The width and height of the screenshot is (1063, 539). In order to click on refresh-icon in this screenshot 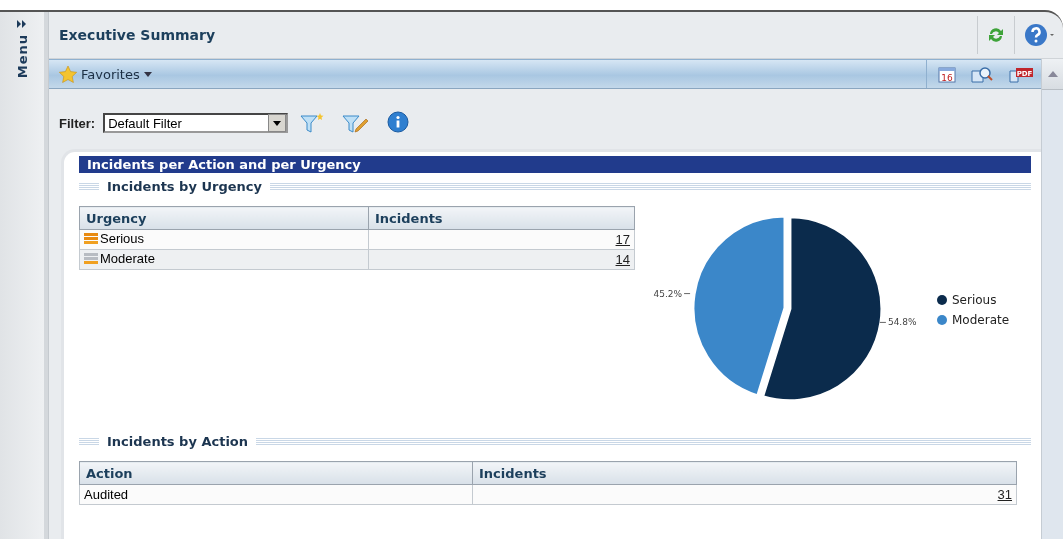, I will do `click(996, 35)`.